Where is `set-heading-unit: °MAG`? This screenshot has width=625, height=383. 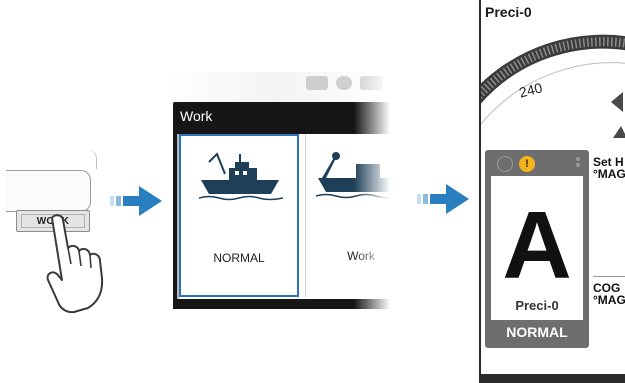
set-heading-unit: °MAG is located at coordinates (609, 174).